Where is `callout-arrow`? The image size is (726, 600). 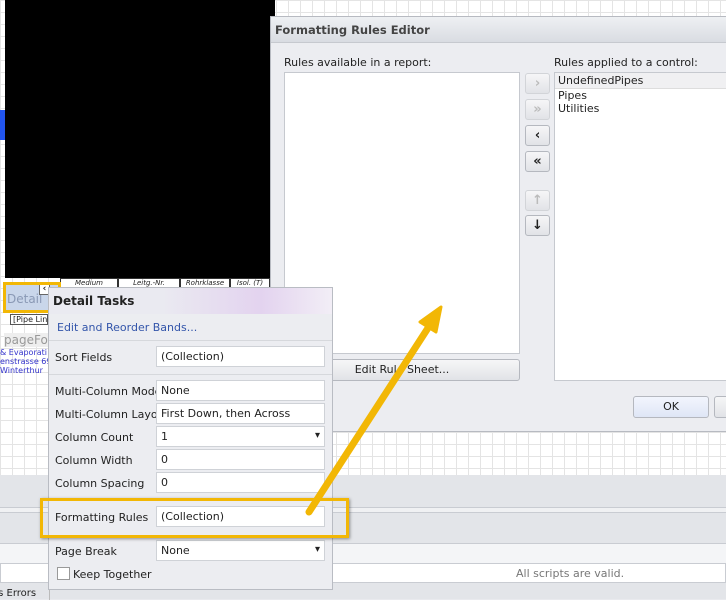
callout-arrow is located at coordinates (374, 410).